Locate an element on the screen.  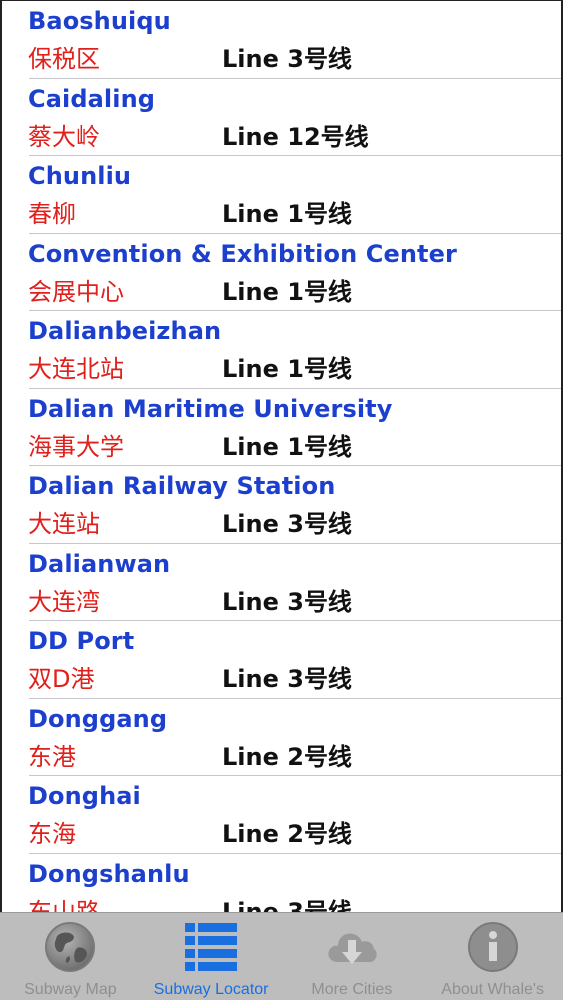
station-name-cn: 蔡大岭 is located at coordinates (64, 136).